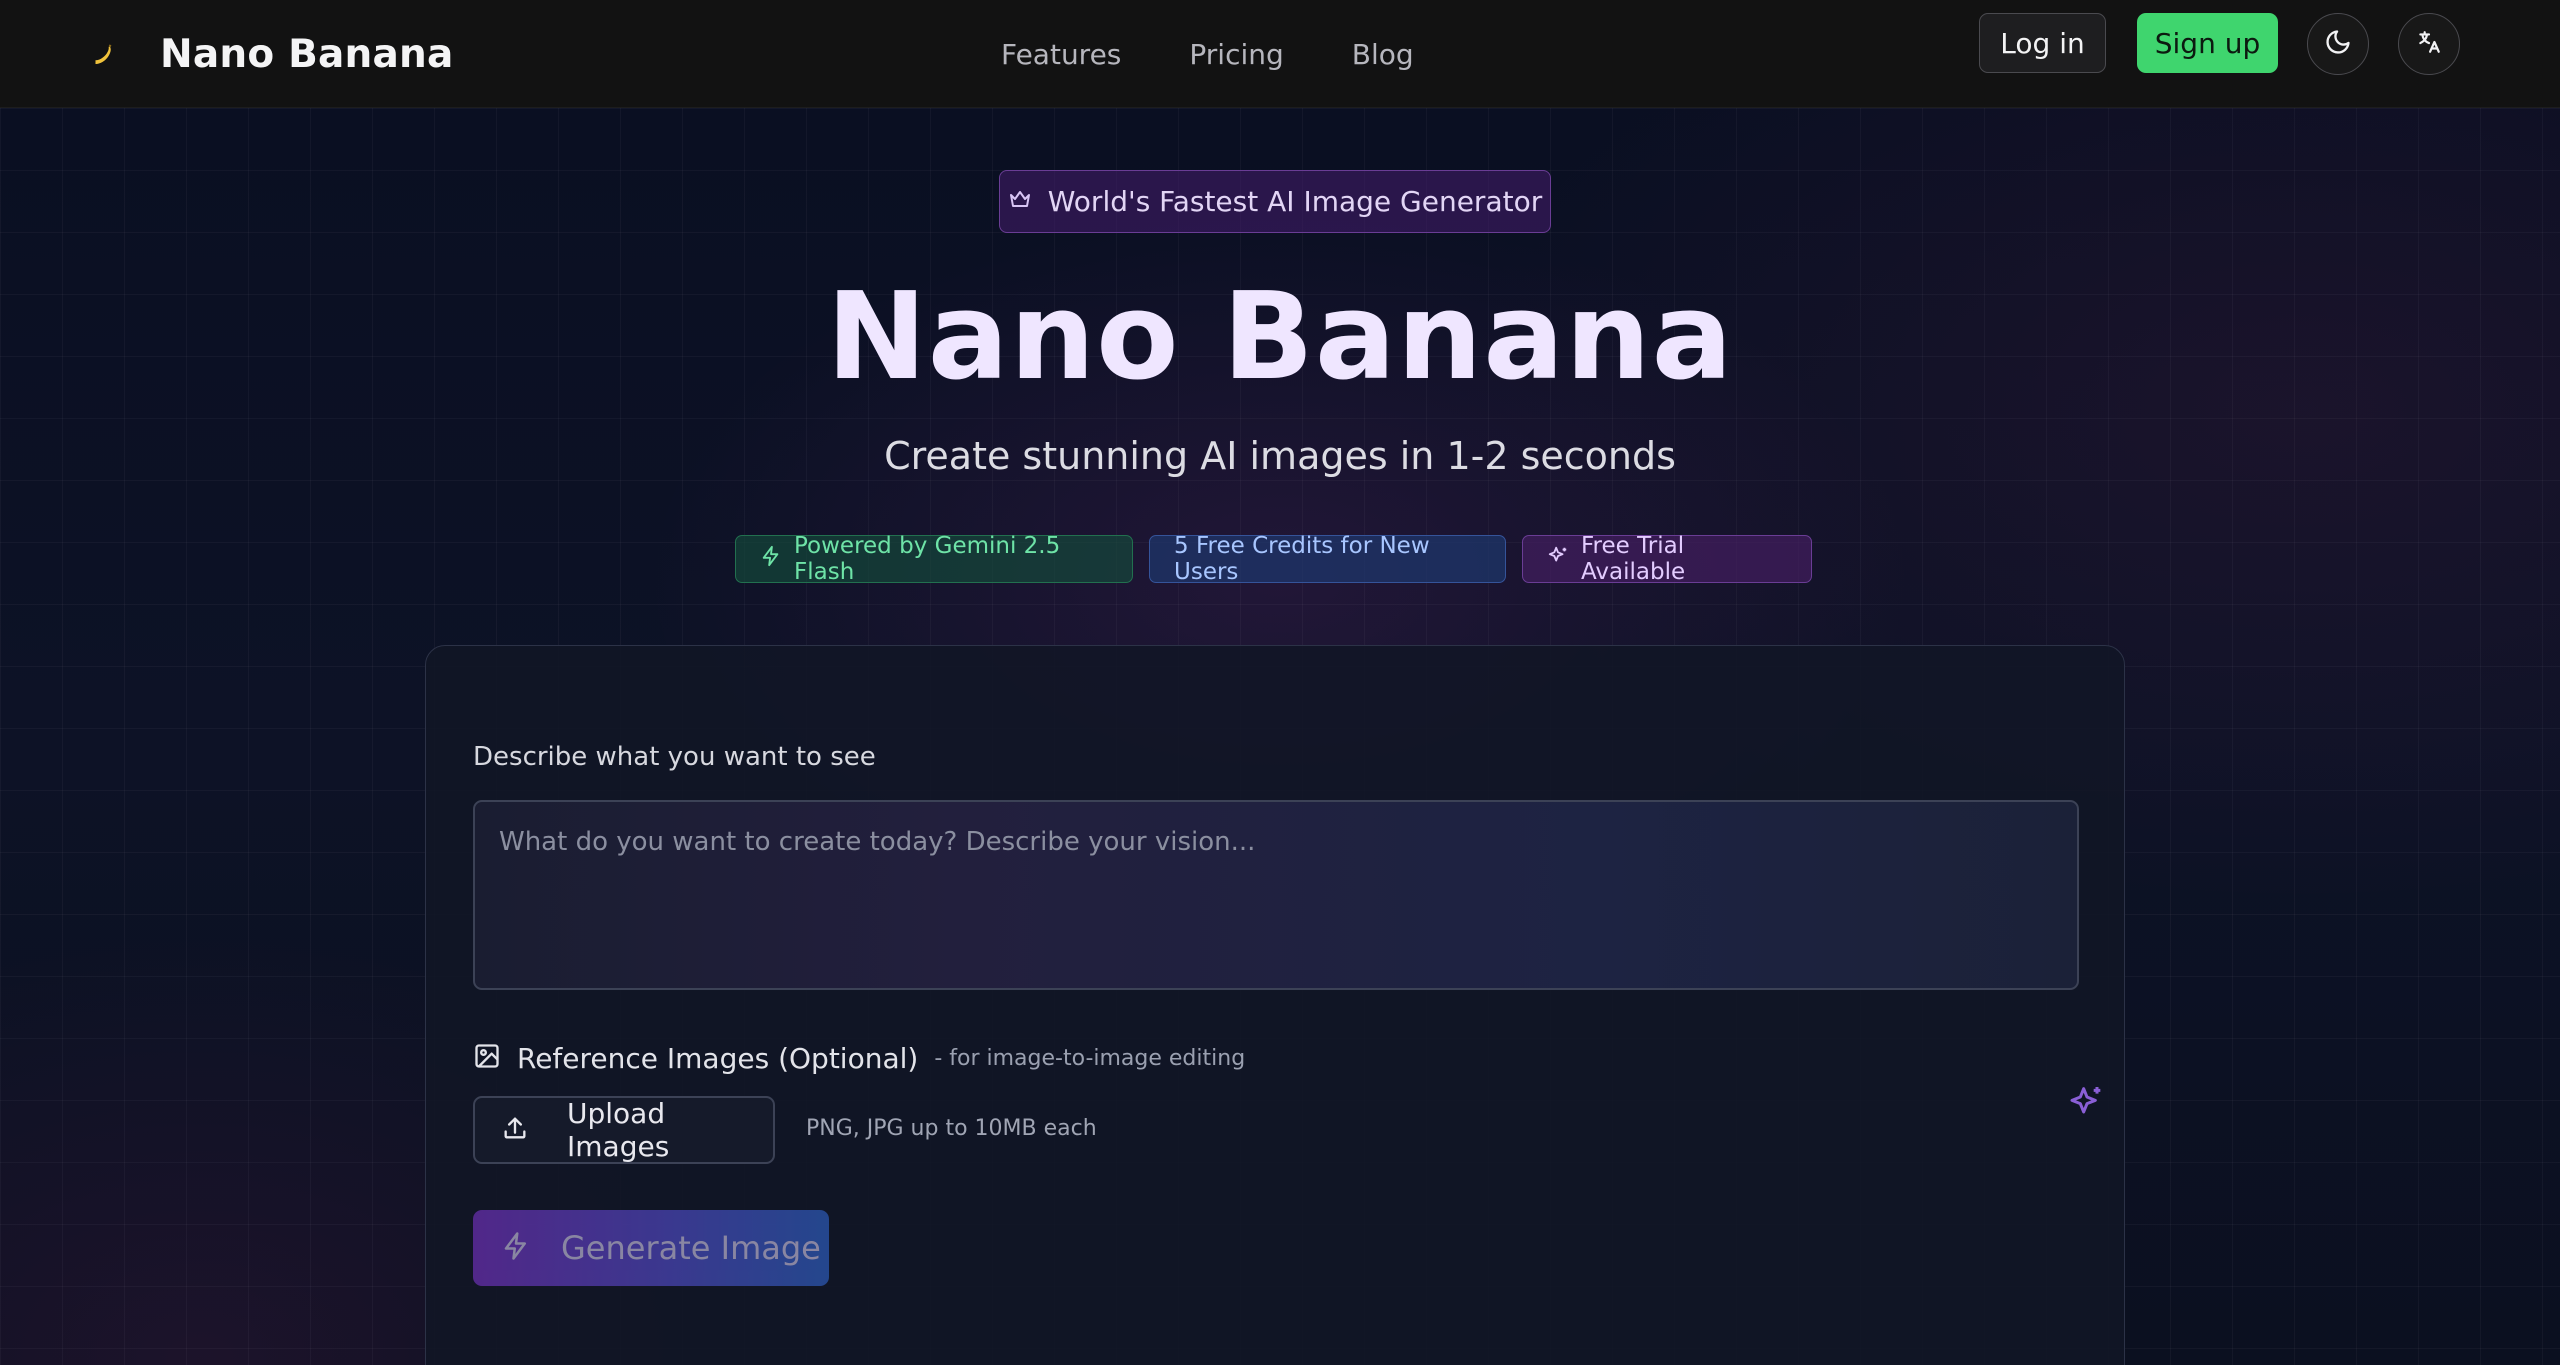 Image resolution: width=2560 pixels, height=1365 pixels. I want to click on nav-blog: Blog, so click(1383, 54).